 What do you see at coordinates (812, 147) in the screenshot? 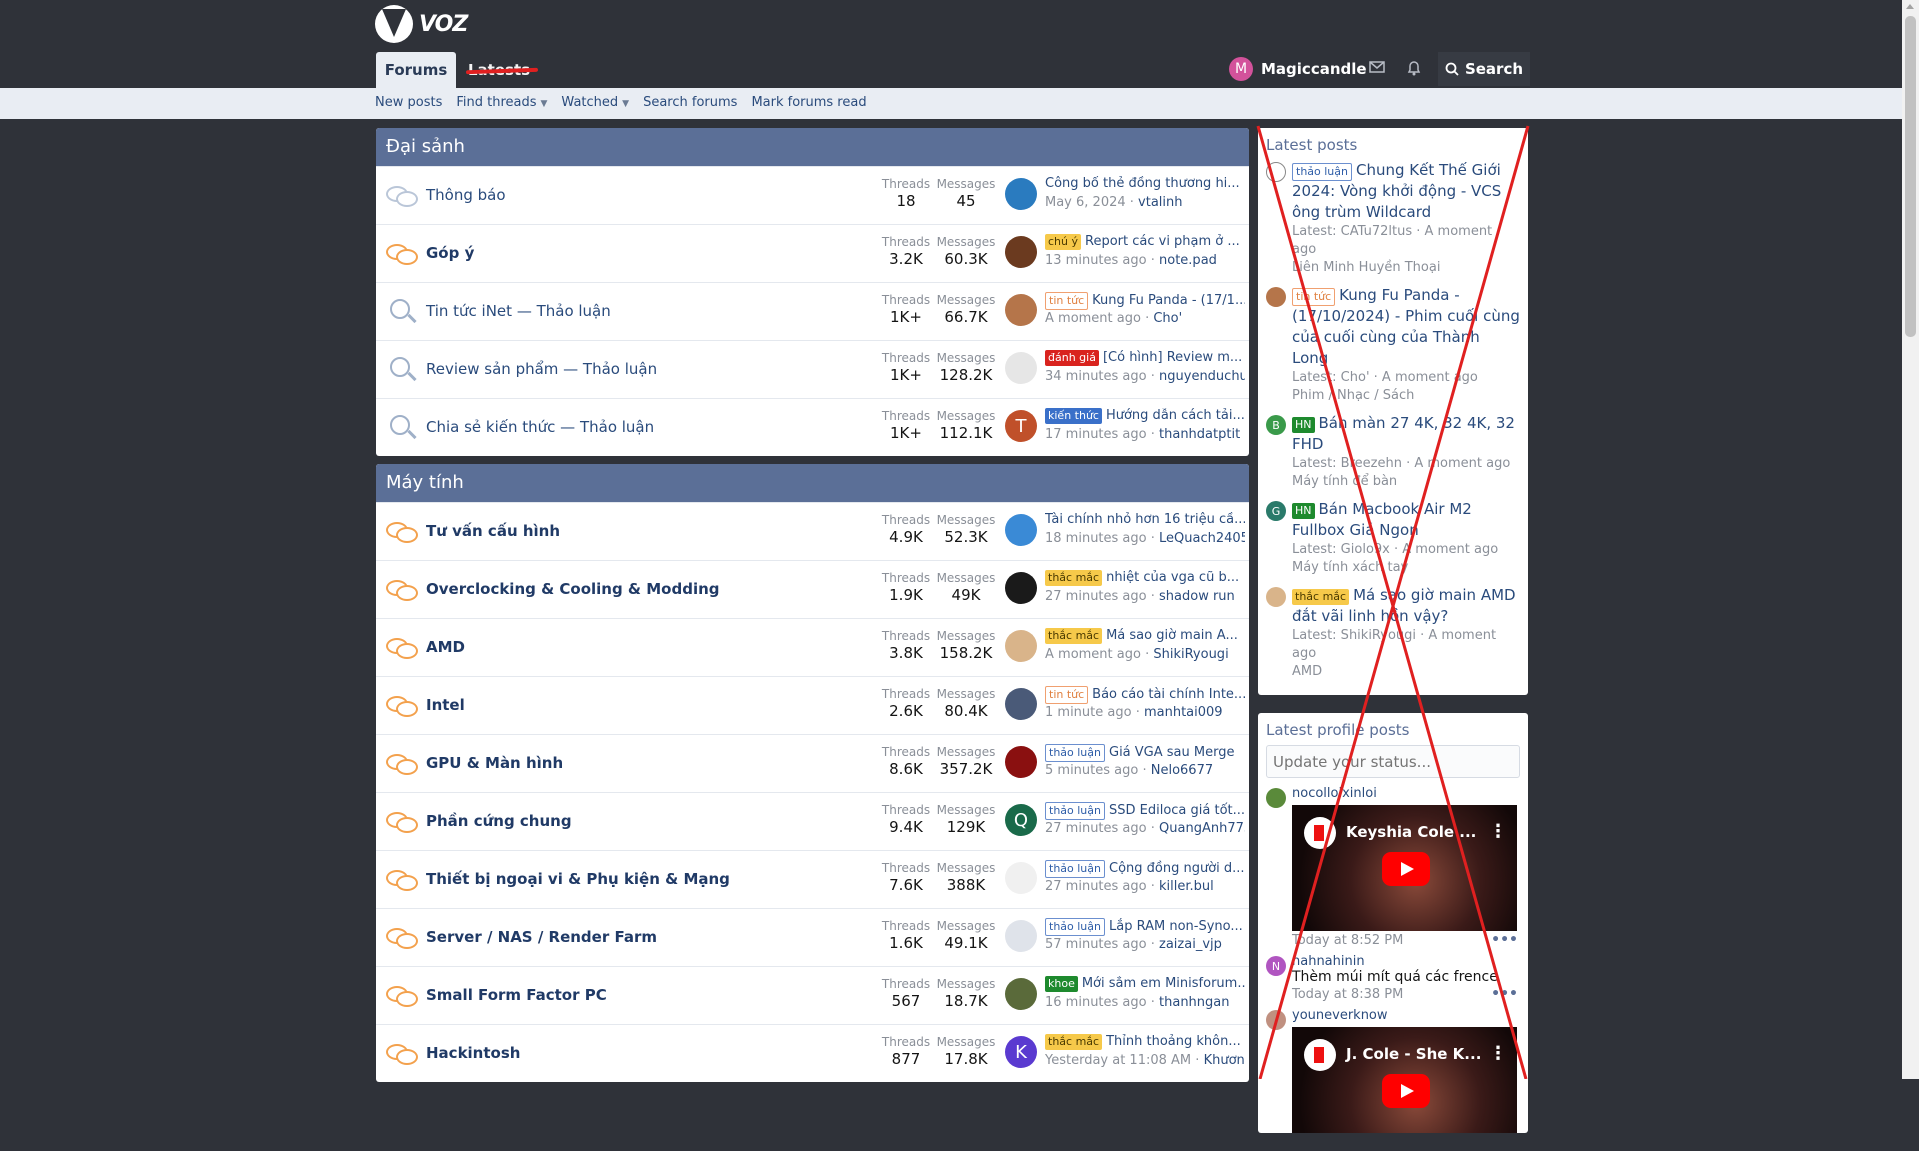
I see `category-title: Đại sảnh` at bounding box center [812, 147].